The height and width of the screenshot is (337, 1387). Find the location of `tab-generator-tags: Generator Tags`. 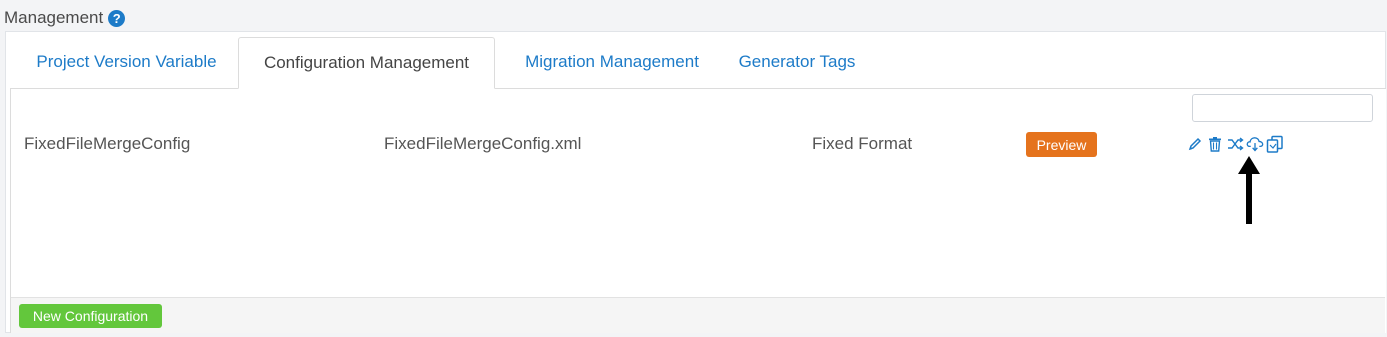

tab-generator-tags: Generator Tags is located at coordinates (797, 62).